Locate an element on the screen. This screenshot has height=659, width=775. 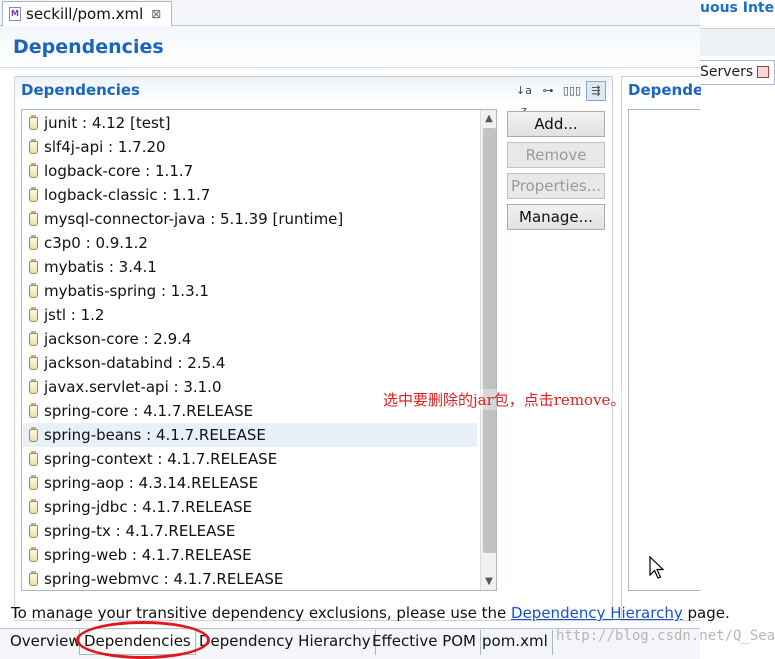
side-panel-body is located at coordinates (737, 371).